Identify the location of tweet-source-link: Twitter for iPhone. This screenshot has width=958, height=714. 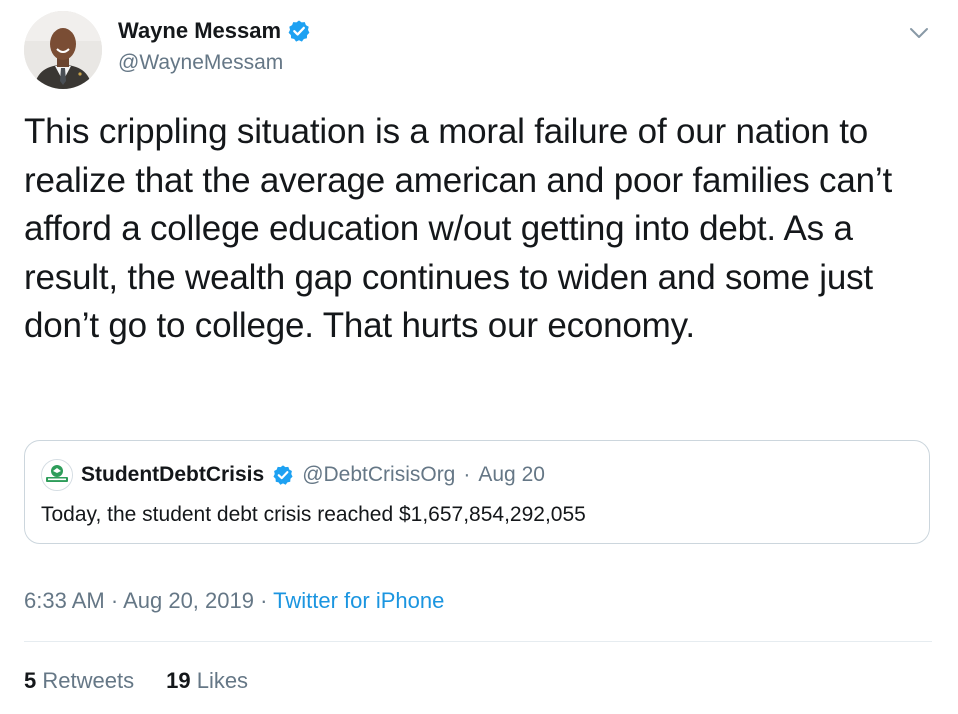
(358, 600).